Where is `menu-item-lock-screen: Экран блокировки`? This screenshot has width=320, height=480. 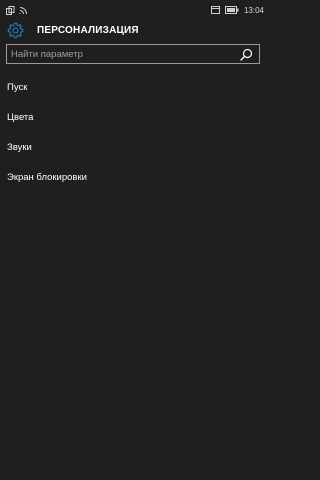
menu-item-lock-screen: Экран блокировки is located at coordinates (135, 179).